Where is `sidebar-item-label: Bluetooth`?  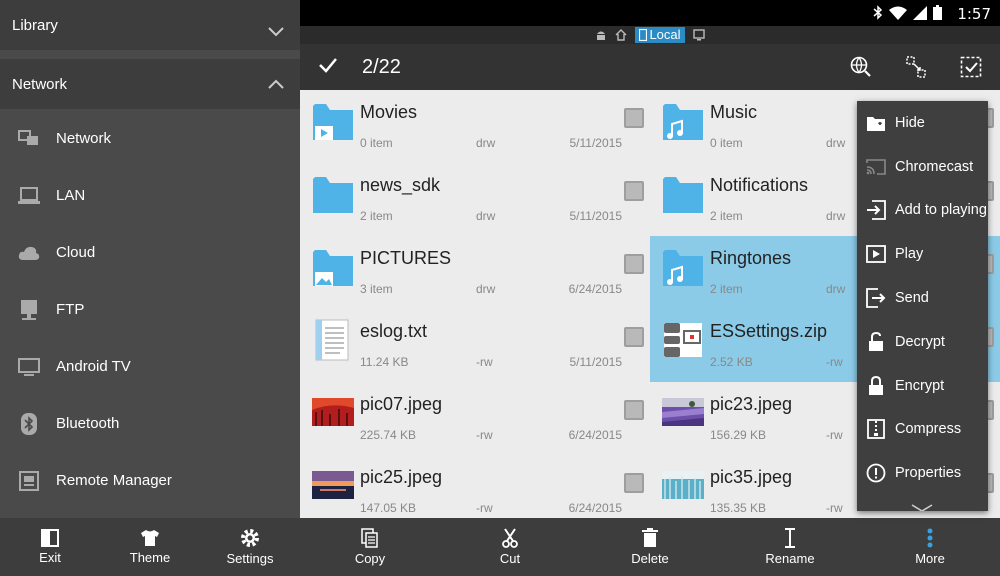
sidebar-item-label: Bluetooth is located at coordinates (88, 423).